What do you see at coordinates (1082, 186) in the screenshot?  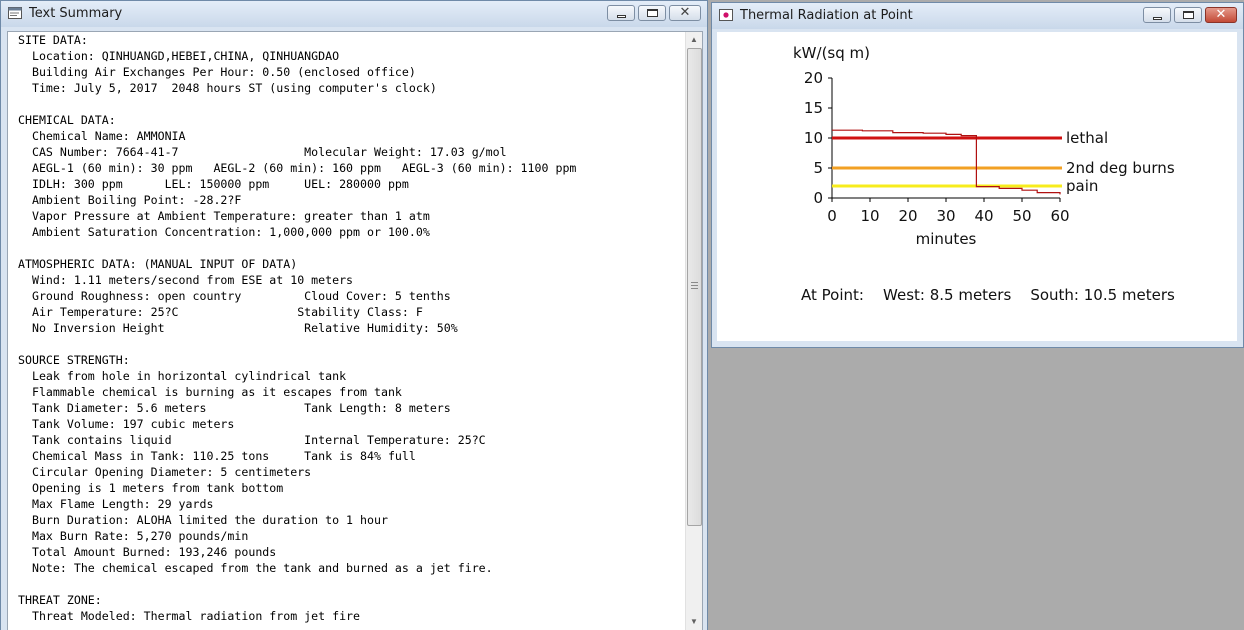 I see `threshold-label: pain` at bounding box center [1082, 186].